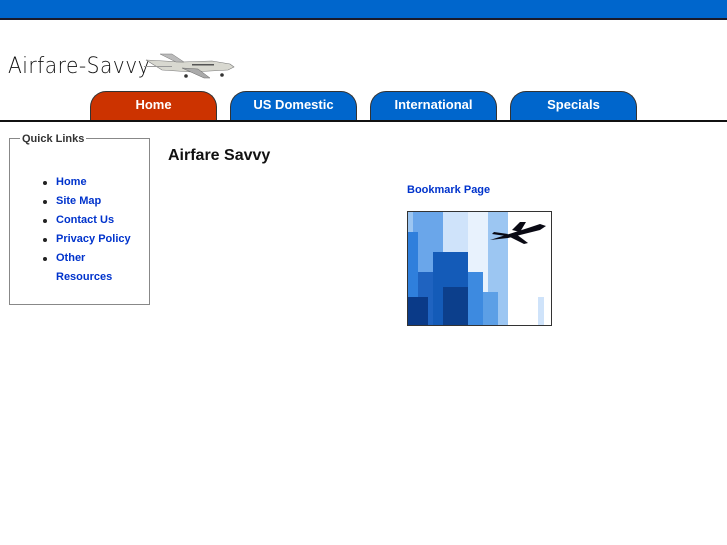  Describe the element at coordinates (363, 10) in the screenshot. I see `top-banner-bar` at that location.